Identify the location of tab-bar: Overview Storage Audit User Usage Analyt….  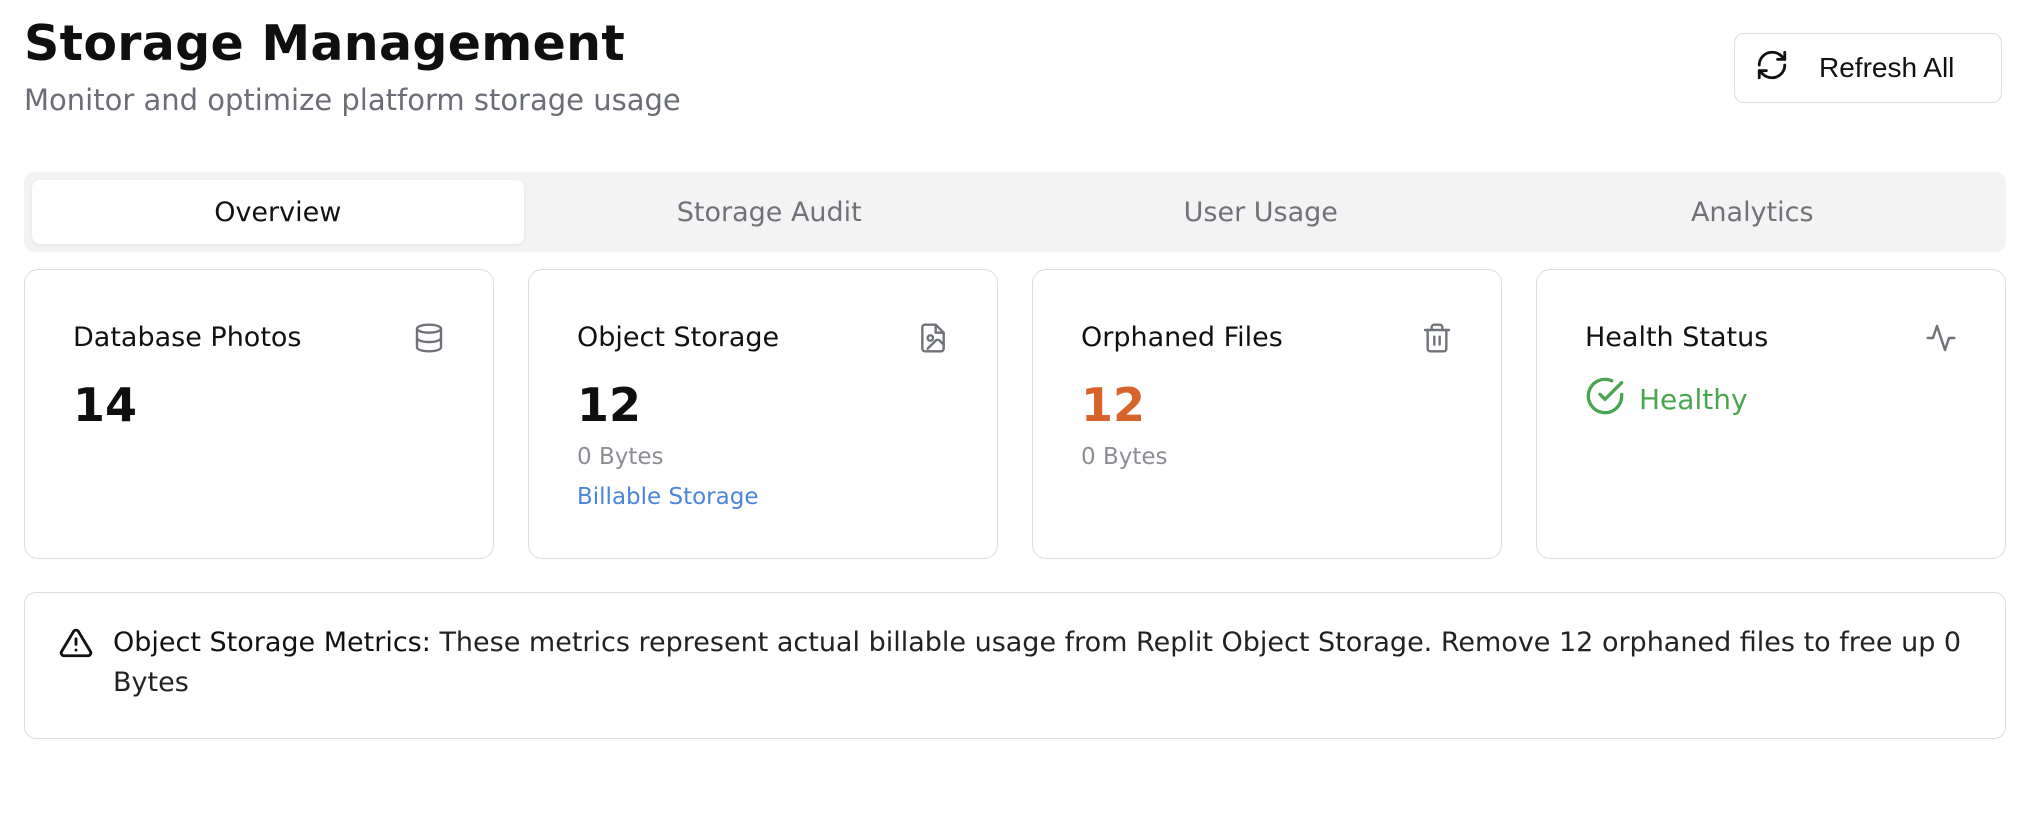
(1015, 212).